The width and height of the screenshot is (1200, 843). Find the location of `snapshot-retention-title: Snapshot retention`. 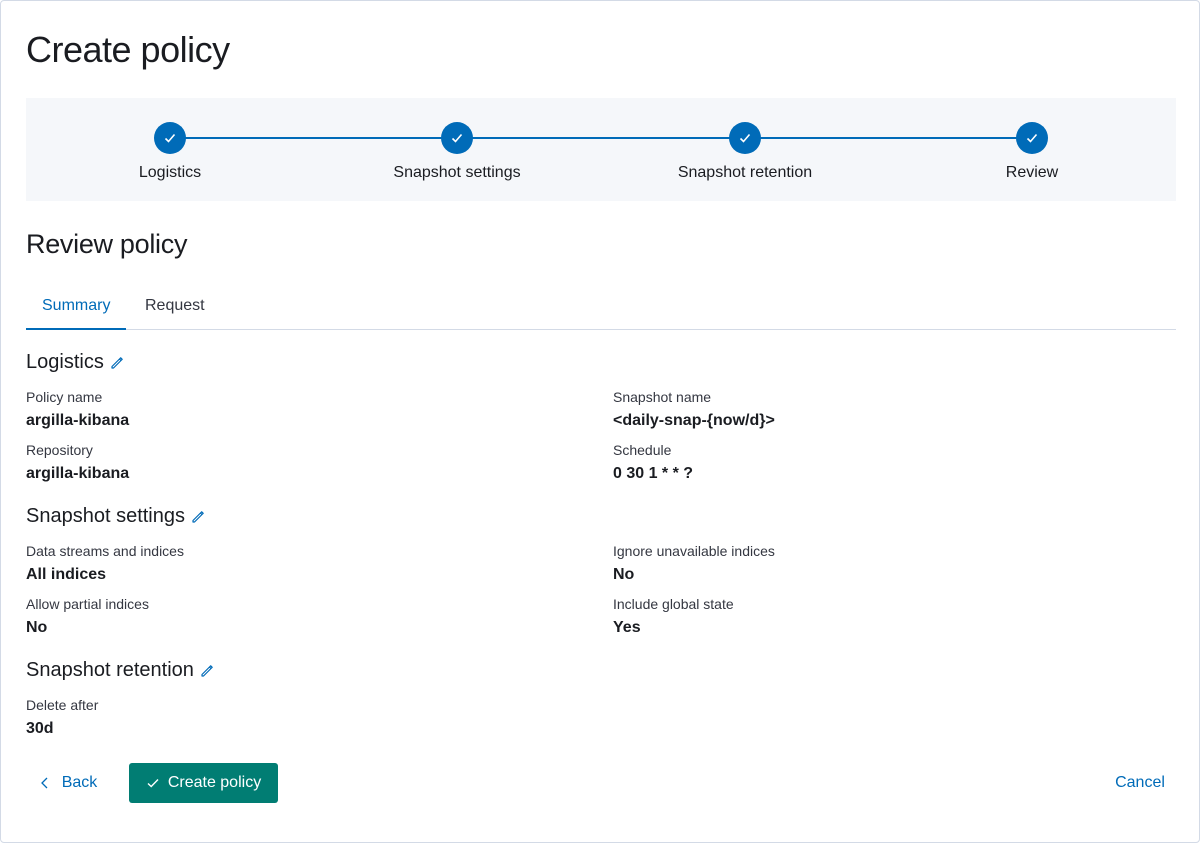

snapshot-retention-title: Snapshot retention is located at coordinates (110, 670).